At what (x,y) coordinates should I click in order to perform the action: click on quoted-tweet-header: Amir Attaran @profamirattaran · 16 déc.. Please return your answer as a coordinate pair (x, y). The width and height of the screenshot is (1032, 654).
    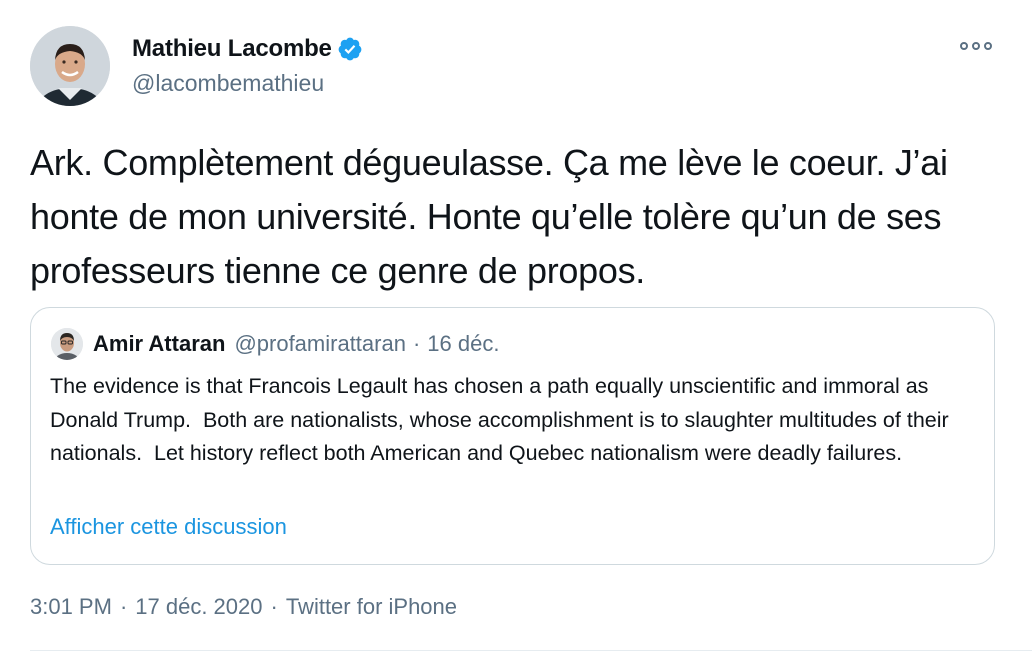
    Looking at the image, I should click on (275, 344).